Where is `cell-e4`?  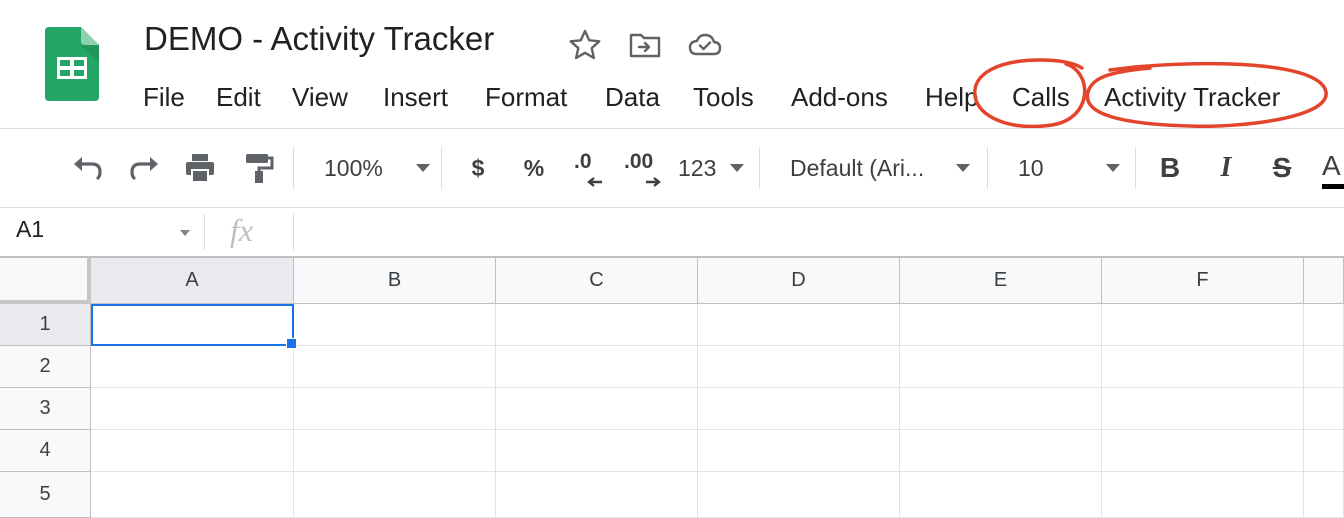
cell-e4 is located at coordinates (1001, 451).